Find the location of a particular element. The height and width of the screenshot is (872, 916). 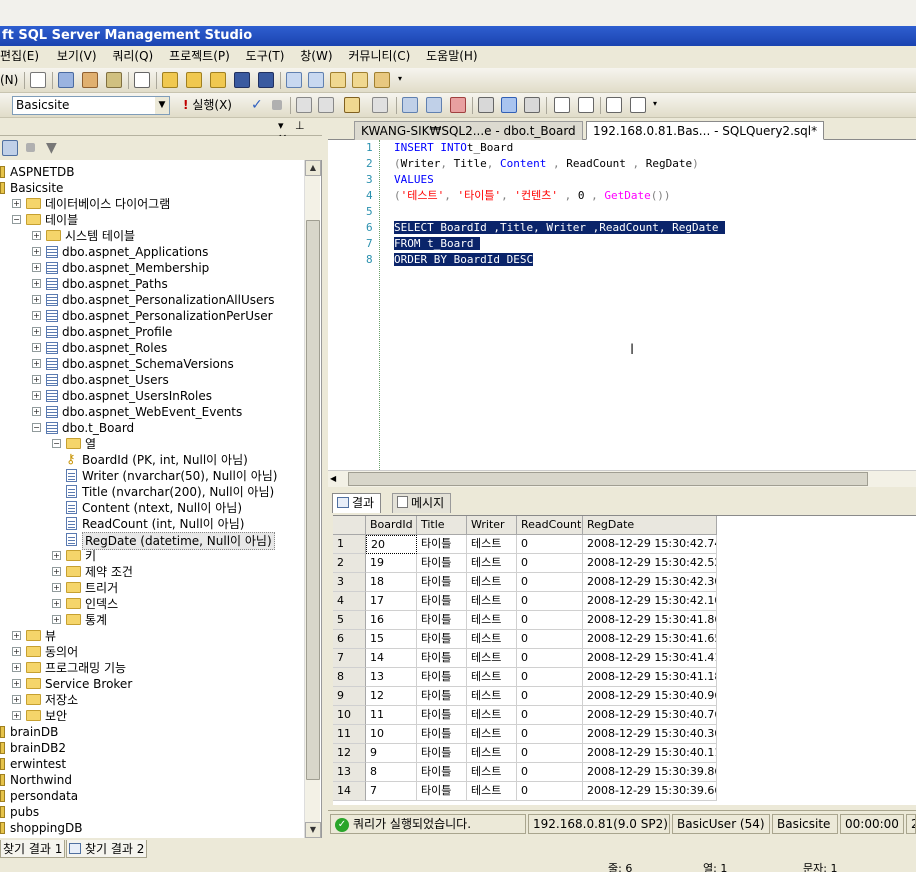

database-select: Basicsite ▼ is located at coordinates (91, 105).